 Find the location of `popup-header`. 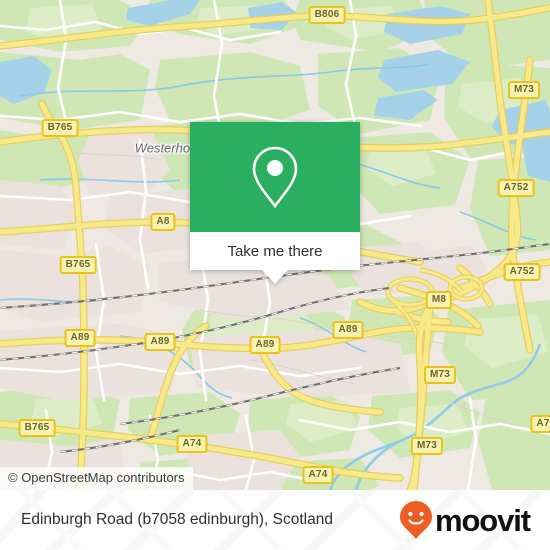

popup-header is located at coordinates (275, 177).